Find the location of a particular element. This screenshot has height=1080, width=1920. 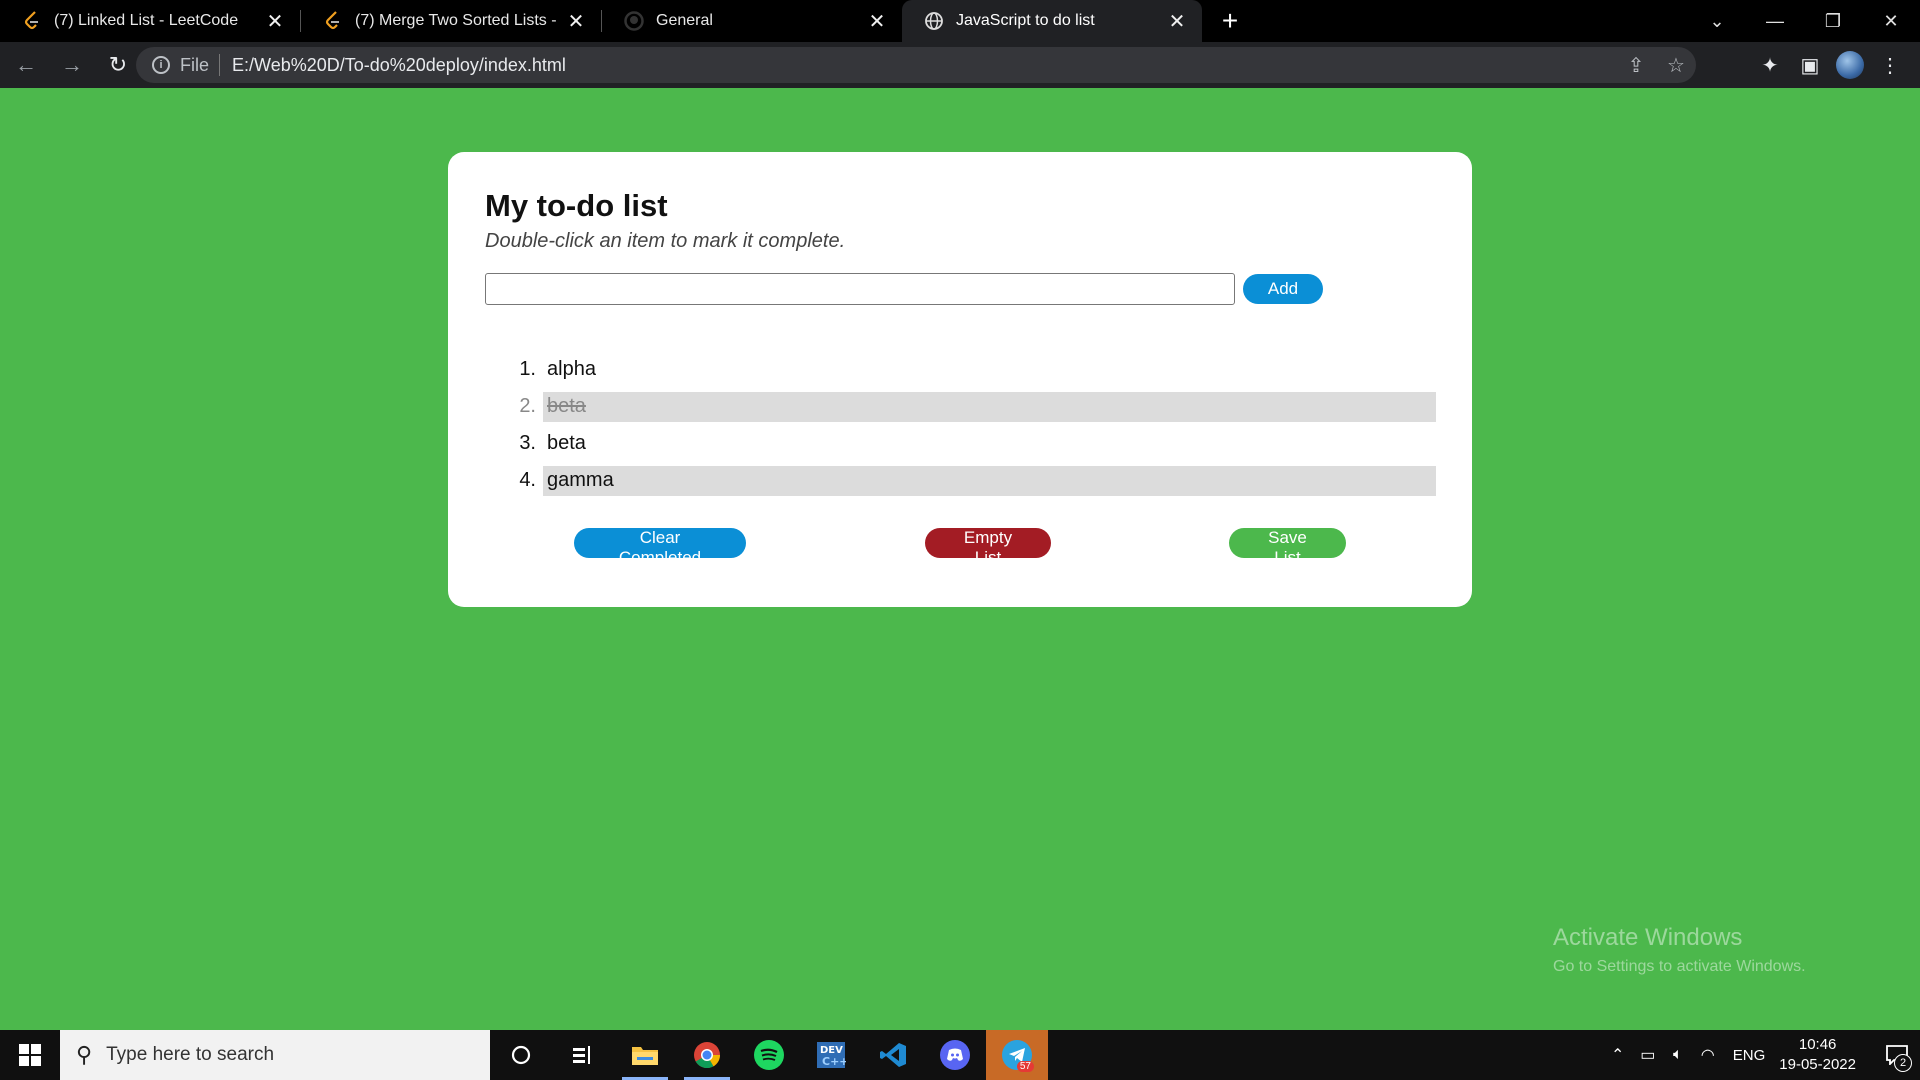

clock-date: 19-05-2022 is located at coordinates (1817, 1064).